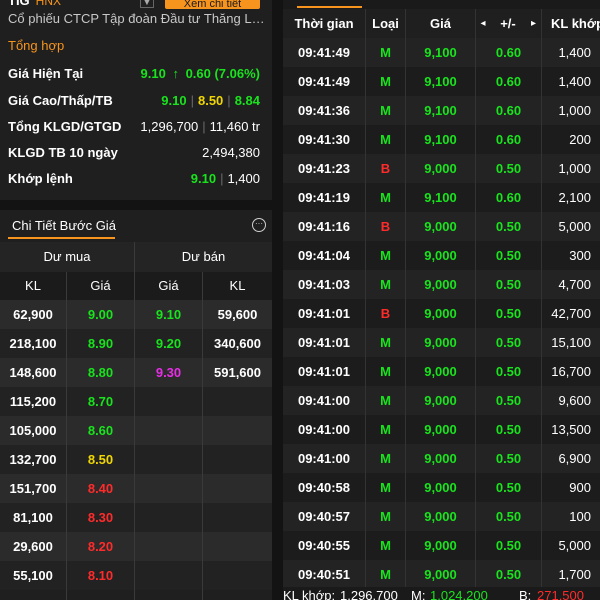  I want to click on trade-row: 09:41:23 B 9,000 0.50 1,000, so click(441, 168).